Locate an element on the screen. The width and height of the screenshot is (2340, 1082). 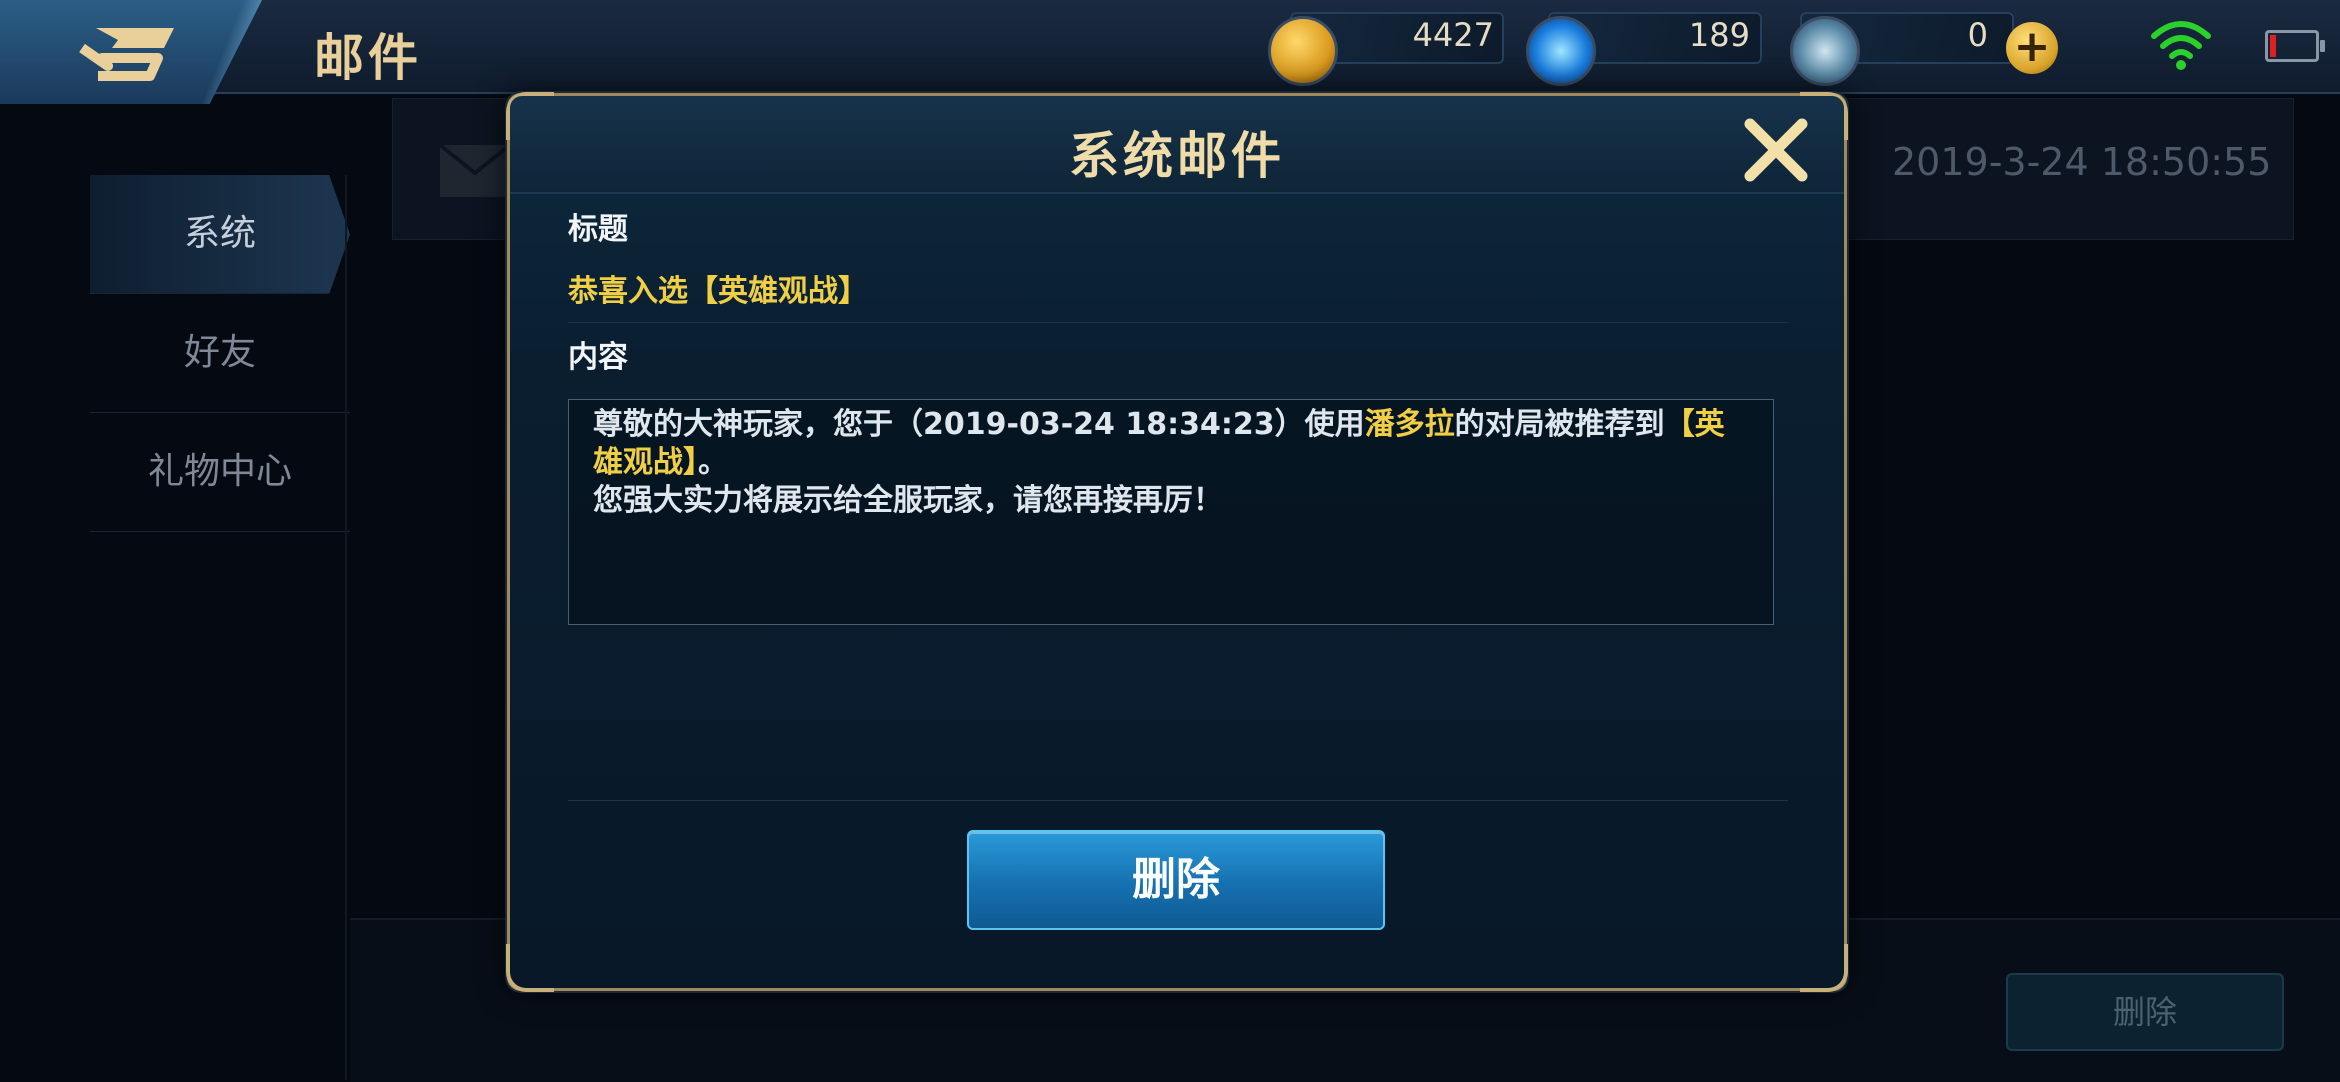
mail-category-nav: 系统 好友 礼物中心 is located at coordinates (220, 353).